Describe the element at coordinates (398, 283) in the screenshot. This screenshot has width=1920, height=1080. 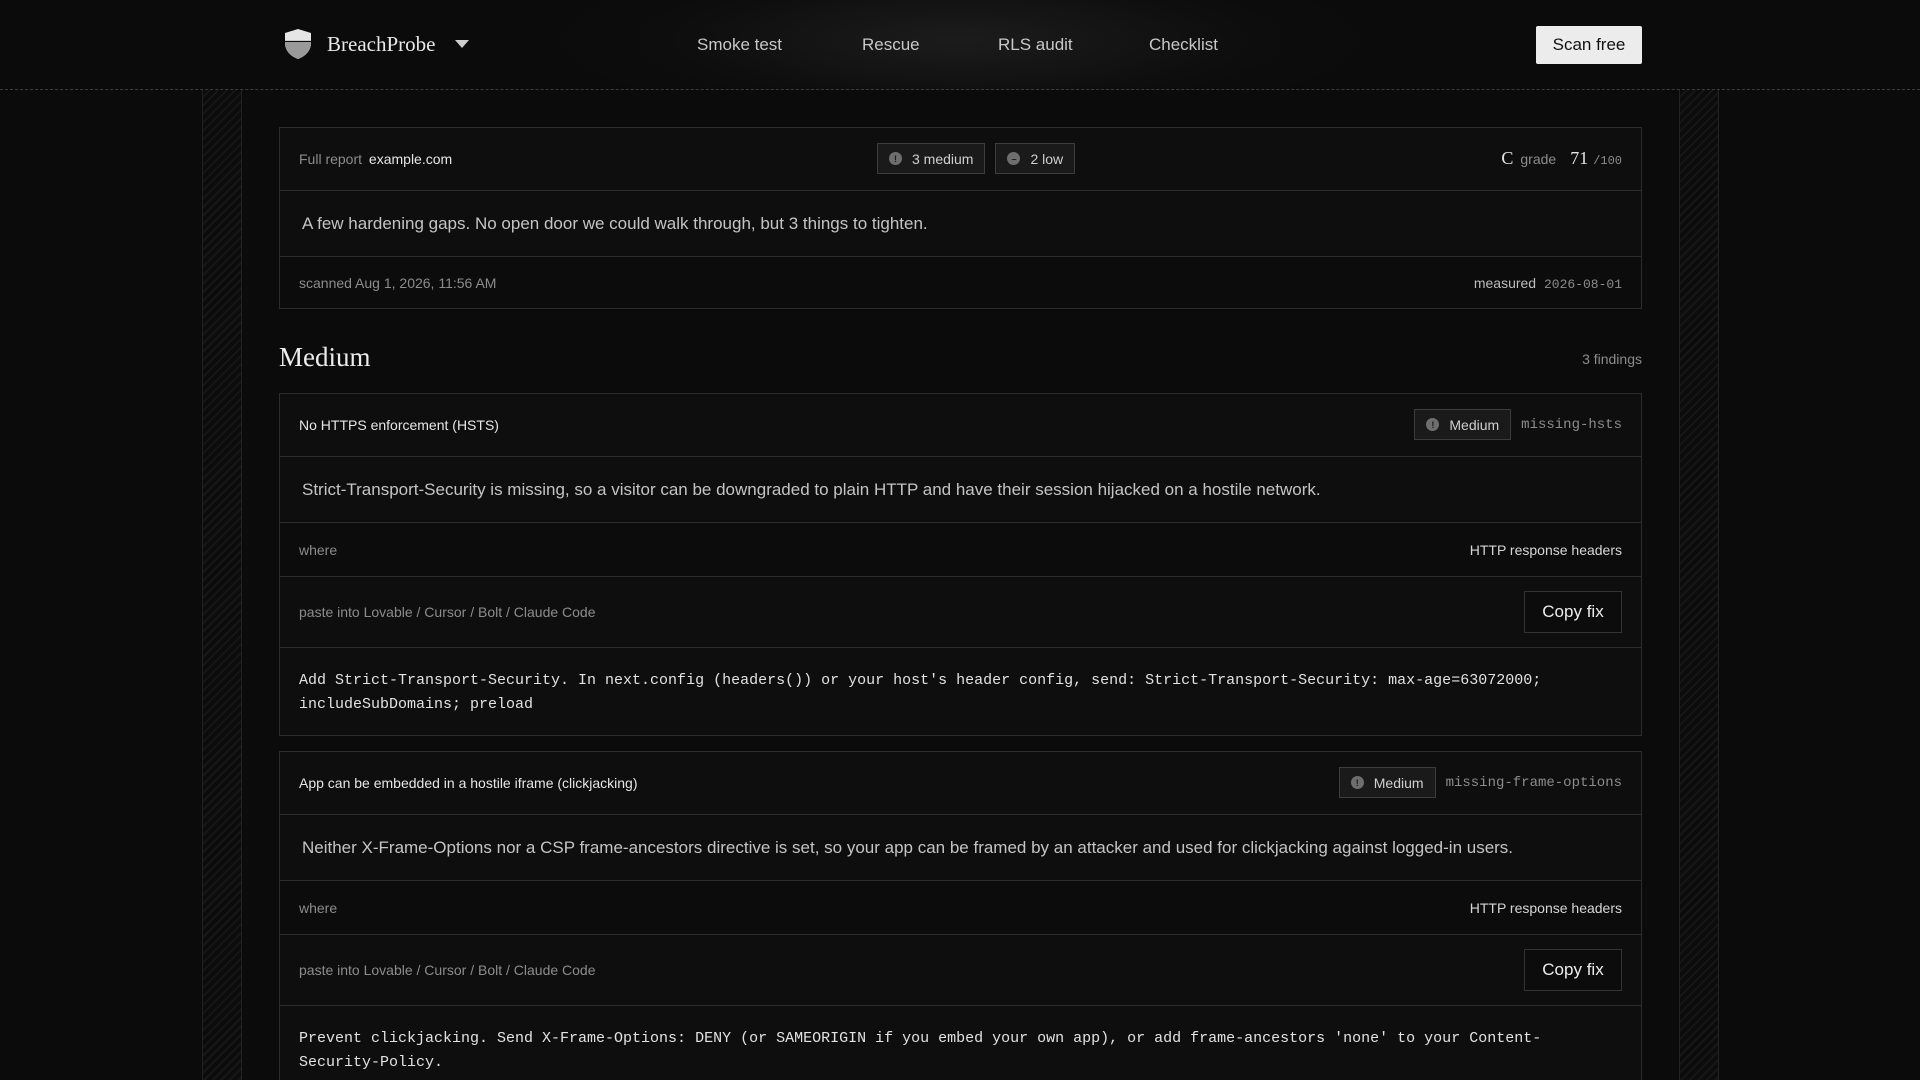
I see `scanned-timestamp: scanned Aug 1, 2026, 11:56 AM` at that location.